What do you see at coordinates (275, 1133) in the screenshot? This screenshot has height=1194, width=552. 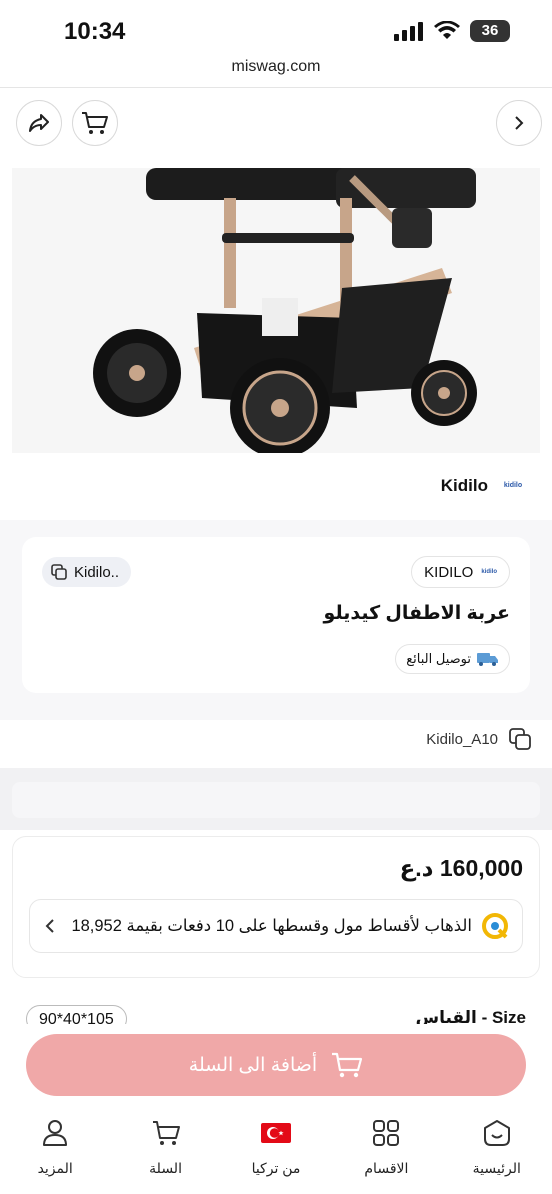 I see `turkey-flag-icon` at bounding box center [275, 1133].